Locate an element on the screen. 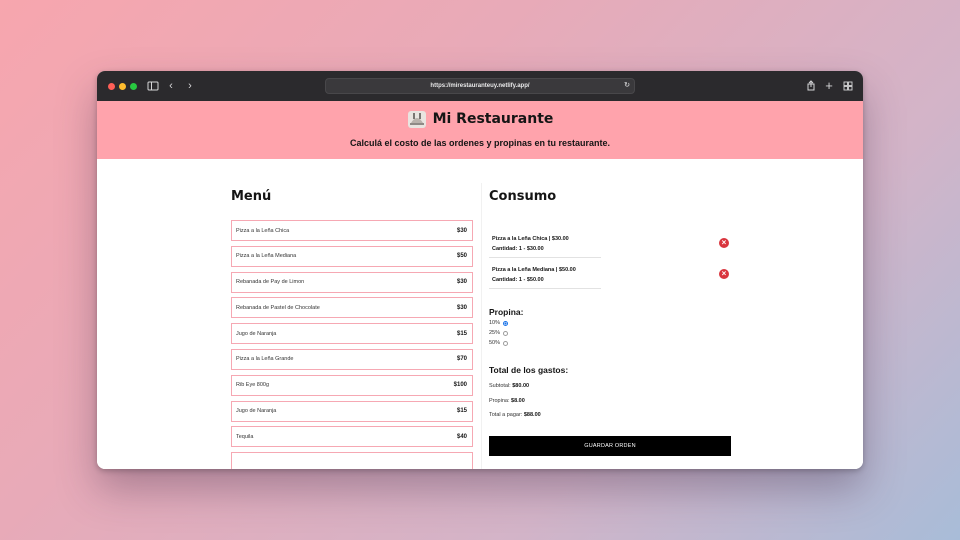 This screenshot has height=540, width=960. forward-icon: › is located at coordinates (190, 86).